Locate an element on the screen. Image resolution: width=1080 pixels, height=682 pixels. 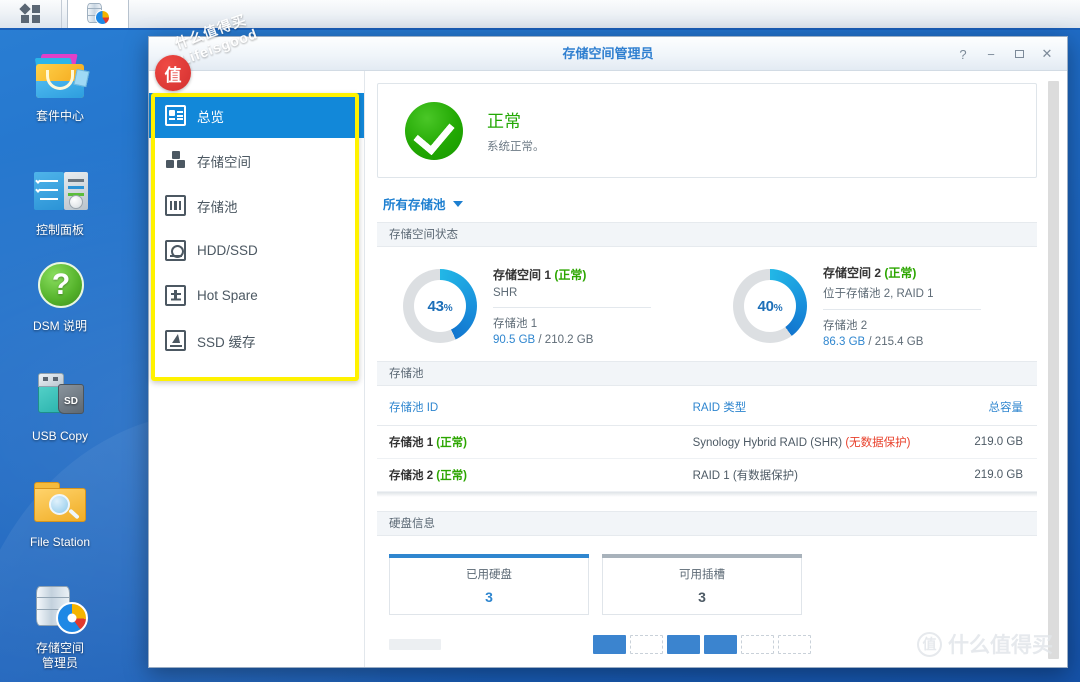
status-title: 正常 is located at coordinates (504, 121).